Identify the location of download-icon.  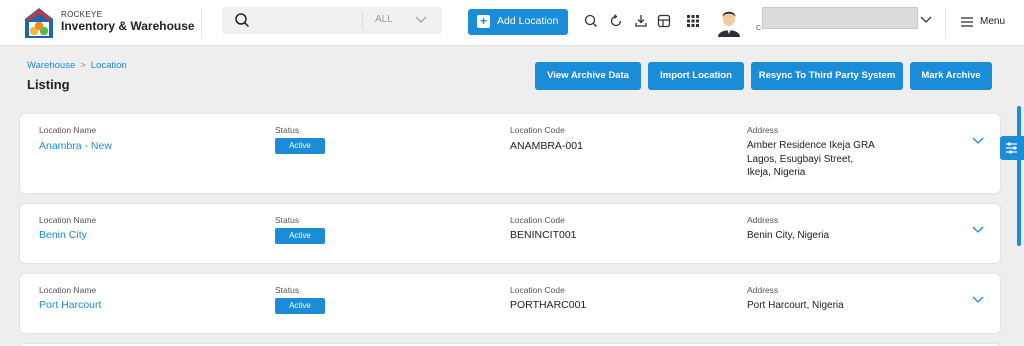
(641, 21).